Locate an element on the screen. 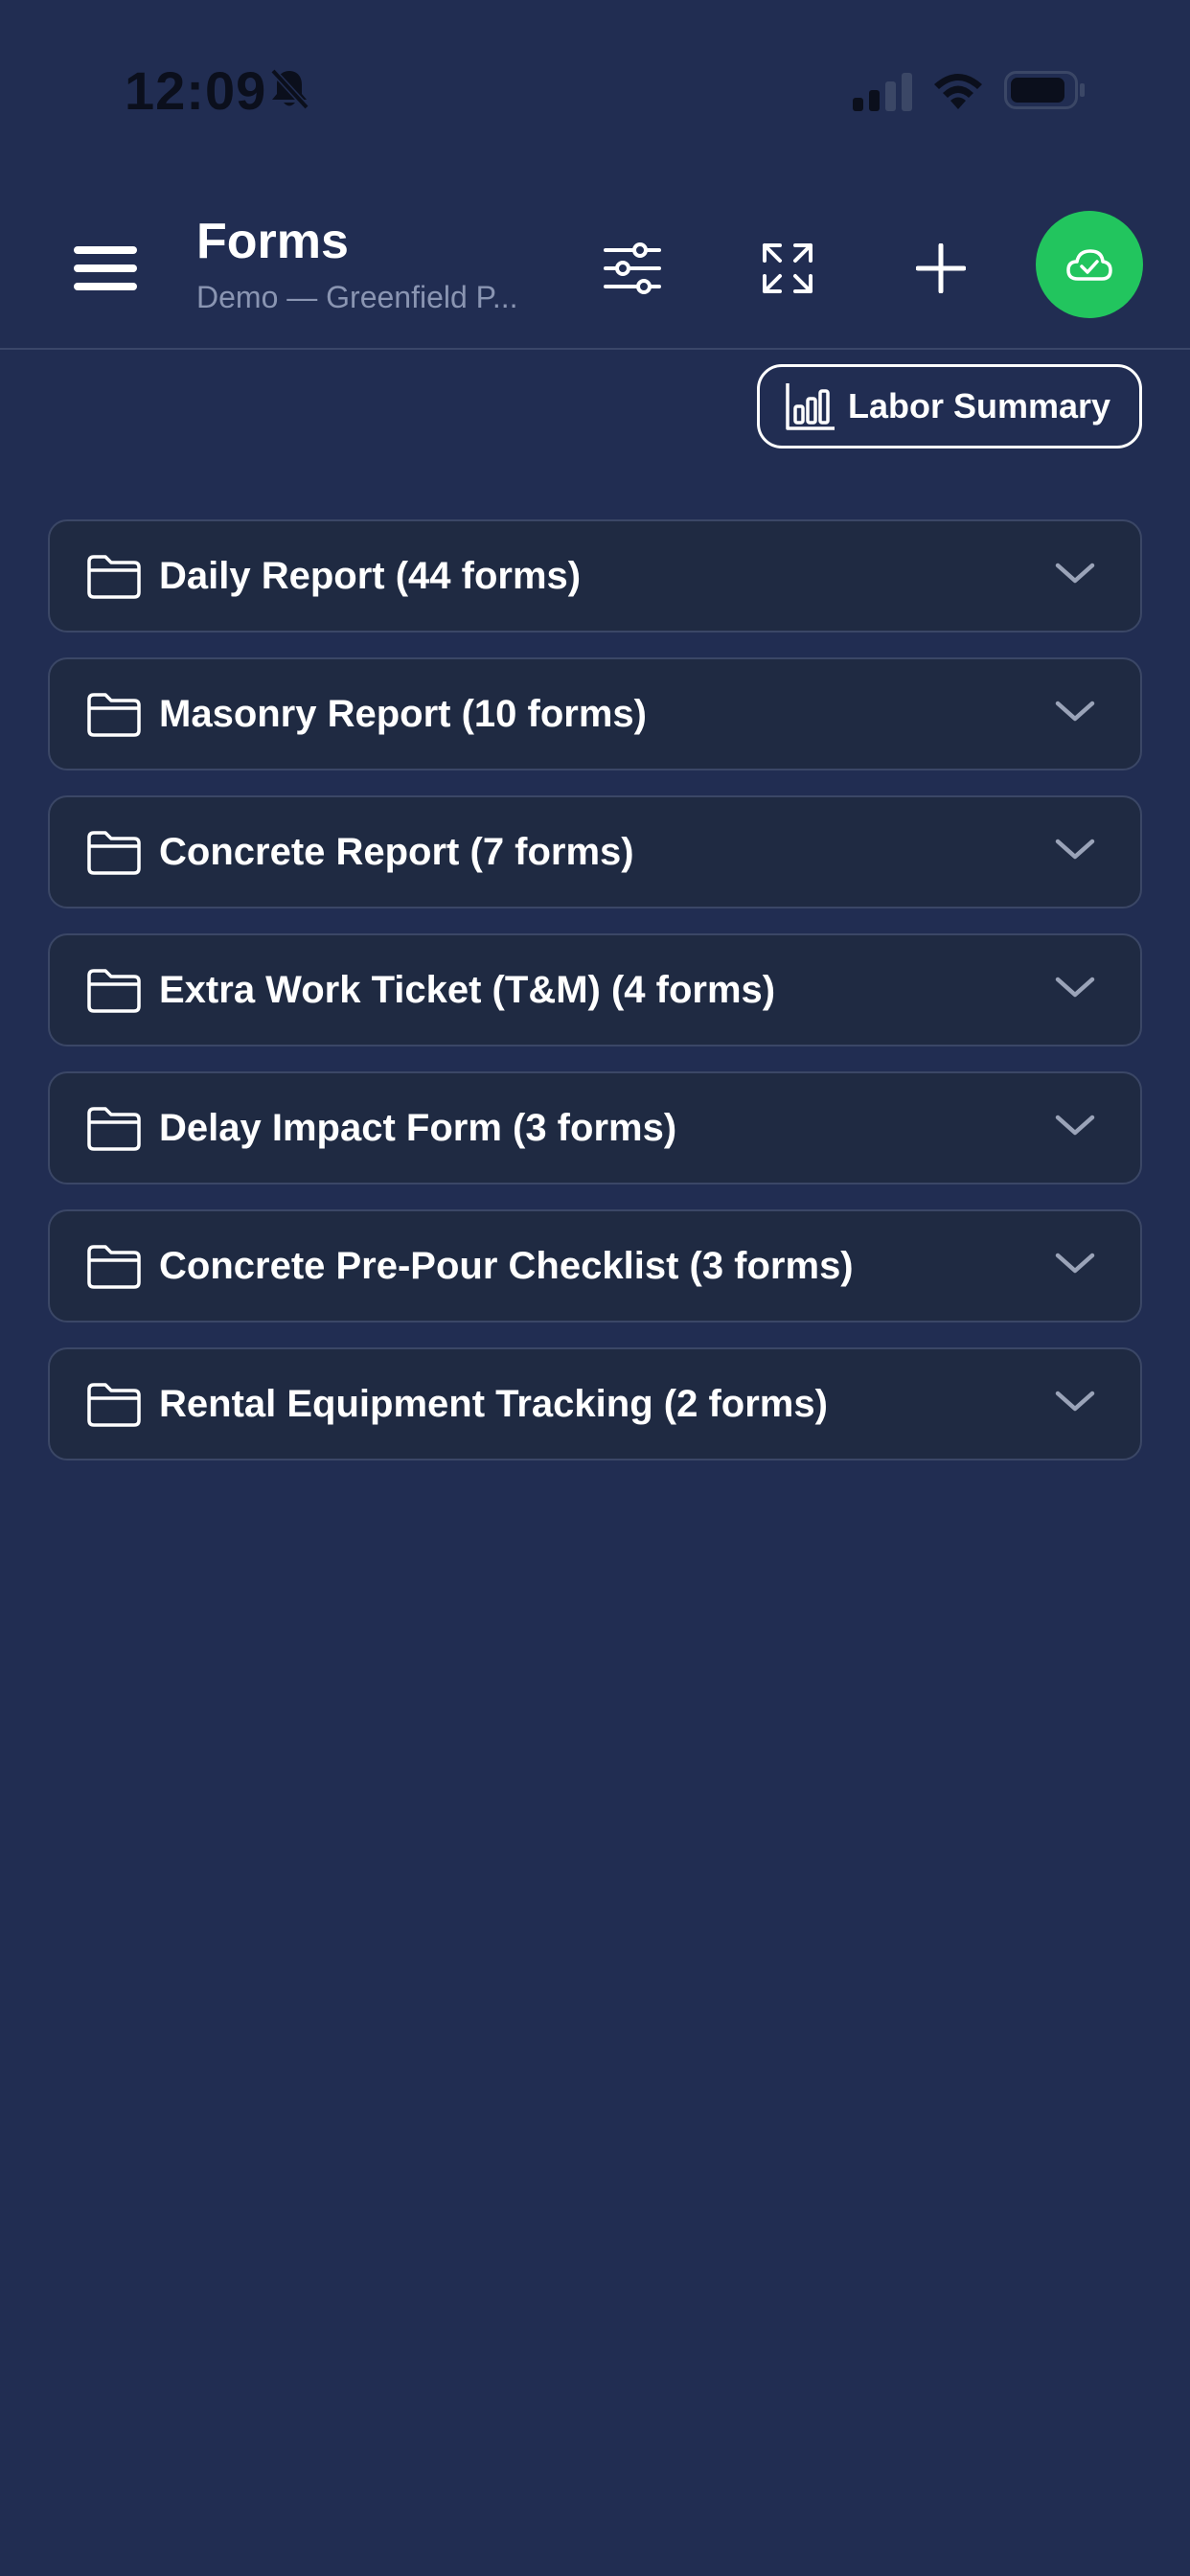  expand-arrows-icon is located at coordinates (788, 268).